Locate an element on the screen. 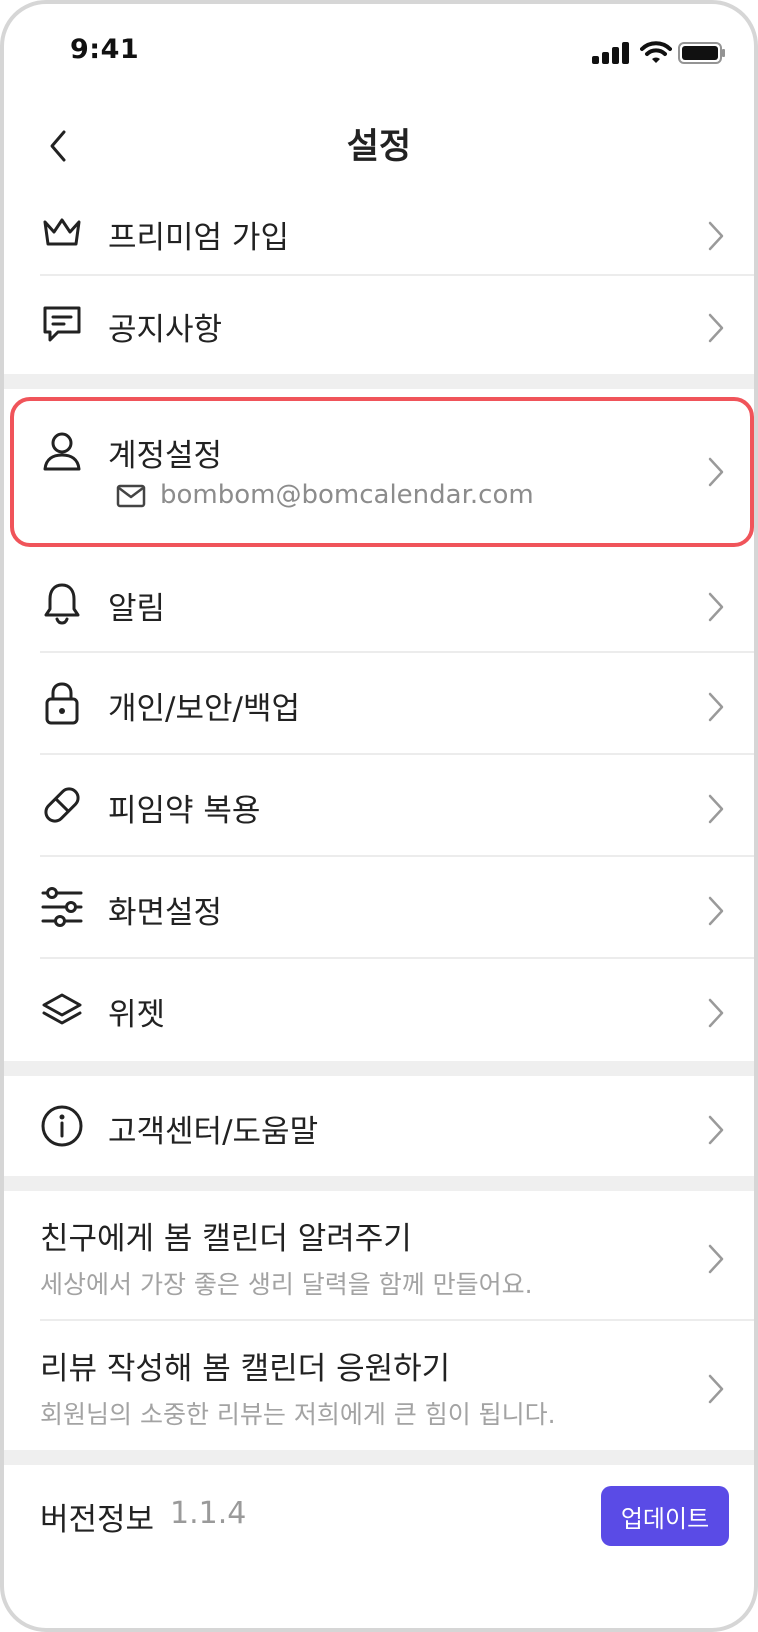  status-bar: 9:41 is located at coordinates (379, 52).